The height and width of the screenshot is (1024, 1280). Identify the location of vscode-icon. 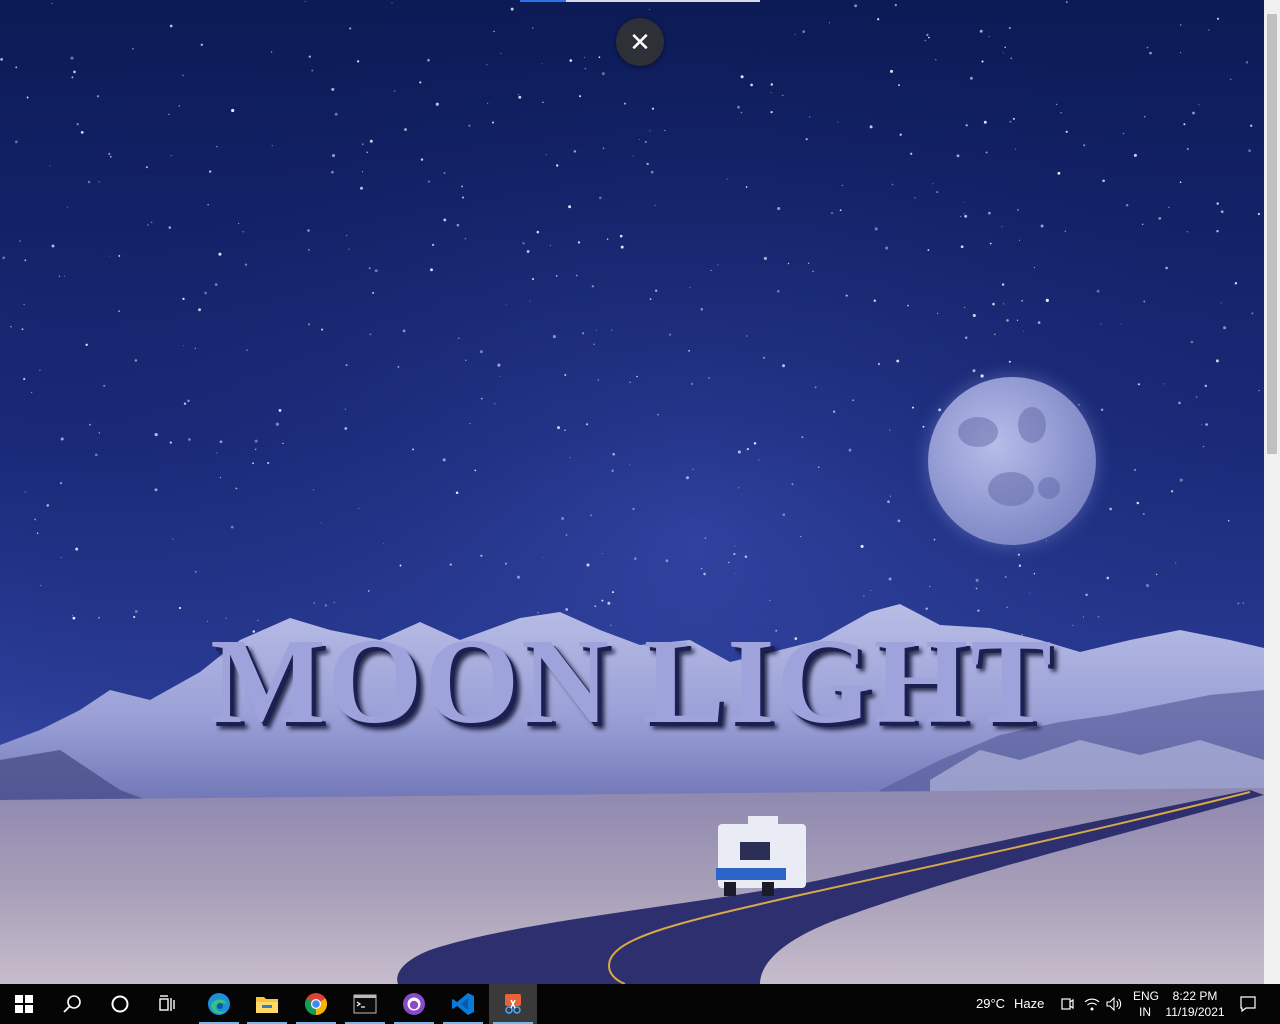
(463, 1004).